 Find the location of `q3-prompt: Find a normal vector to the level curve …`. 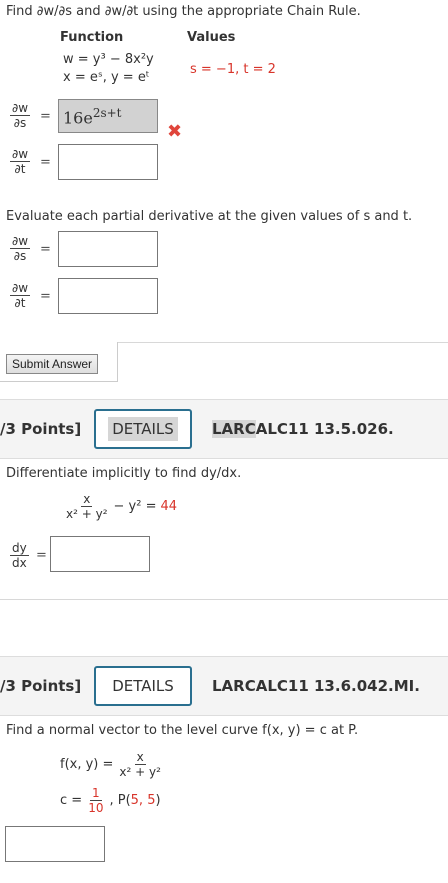

q3-prompt: Find a normal vector to the level curve … is located at coordinates (182, 730).